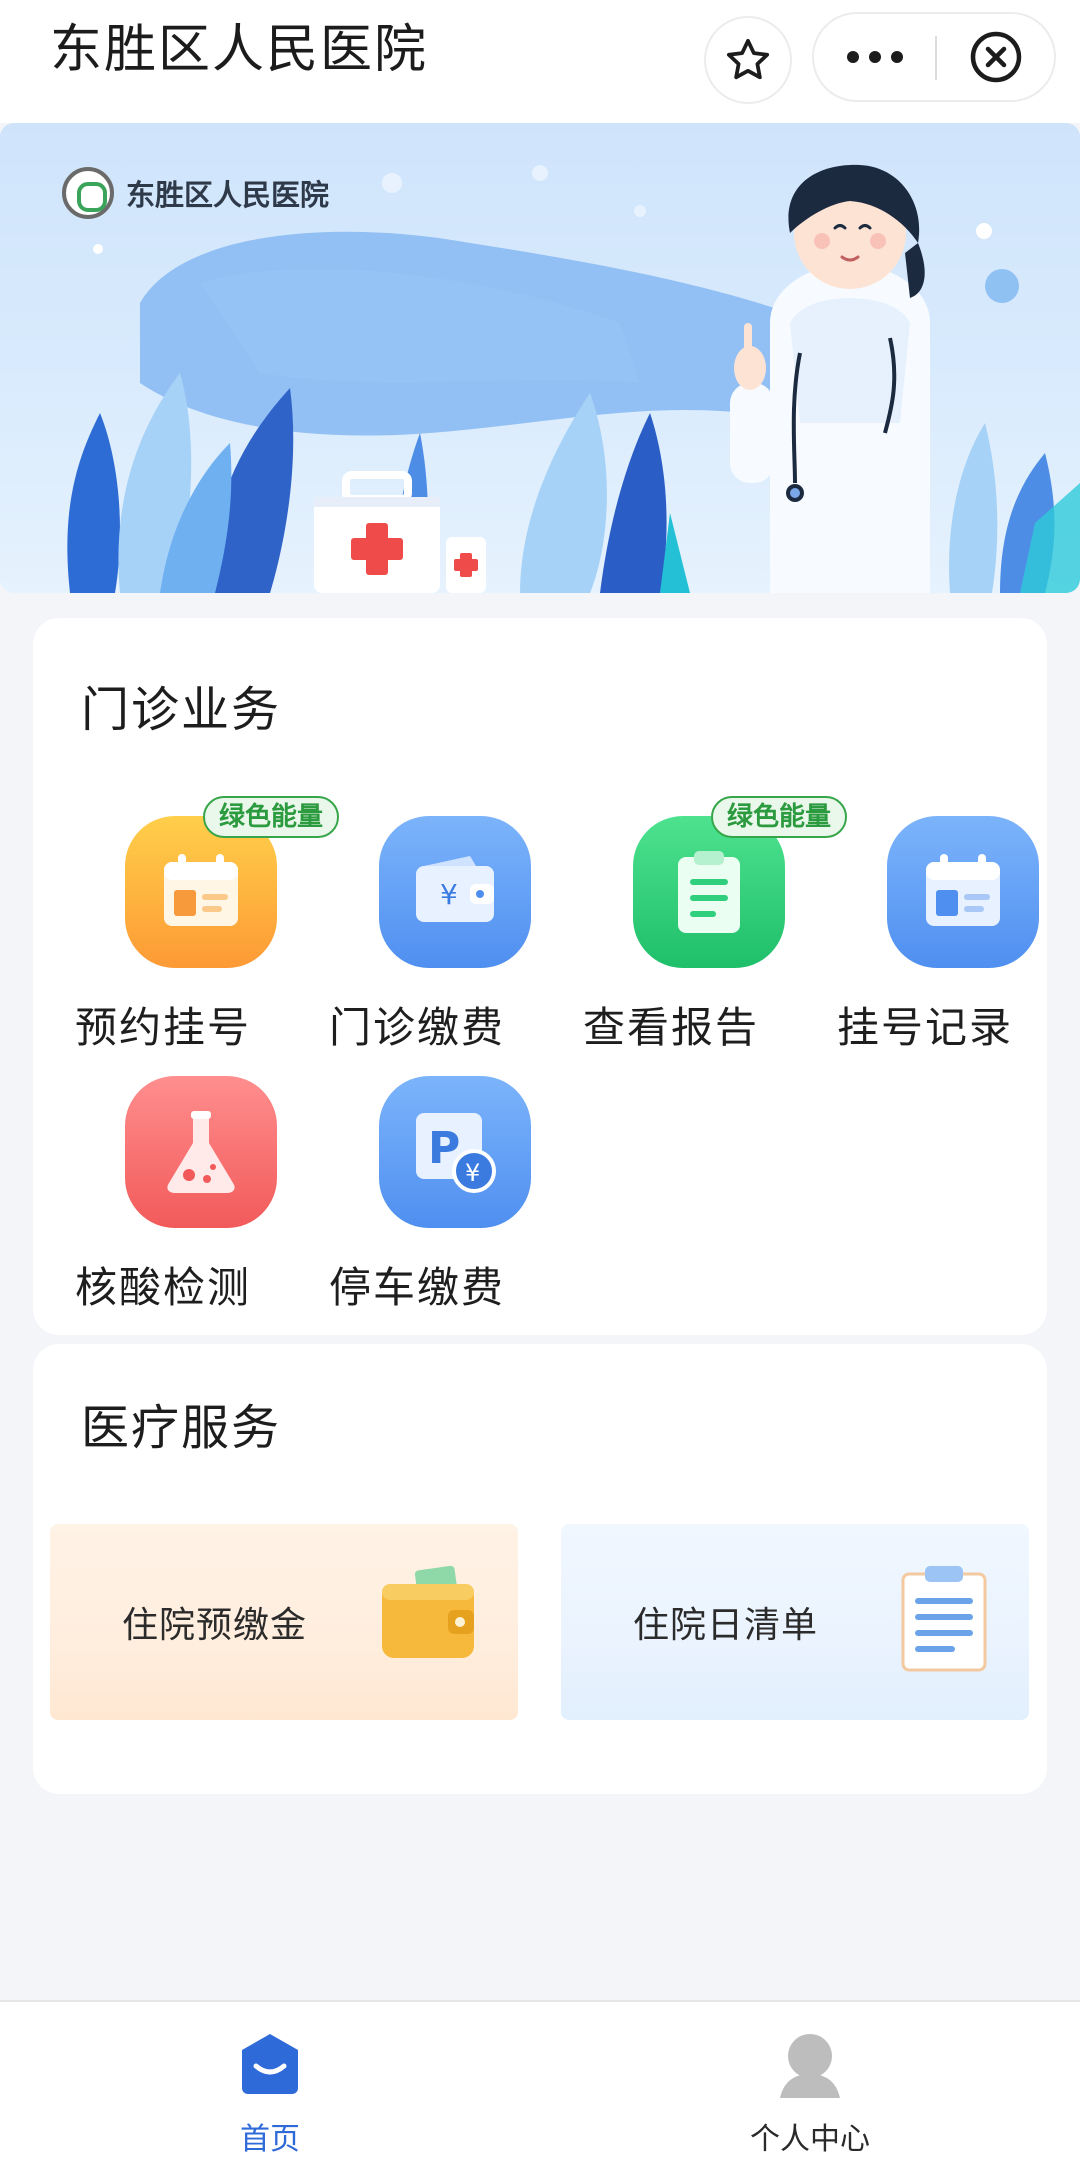  What do you see at coordinates (455, 1152) in the screenshot?
I see `parking-icon: P ¥` at bounding box center [455, 1152].